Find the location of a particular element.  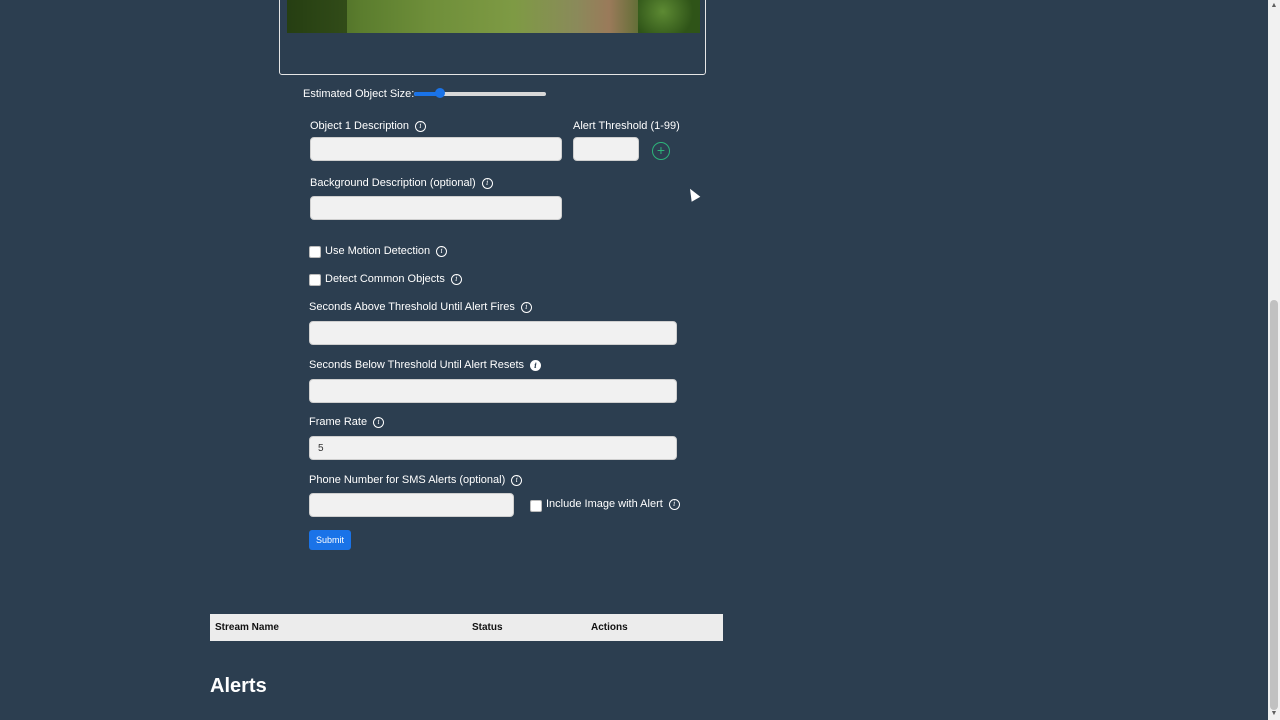

include-image-checkbox is located at coordinates (536, 506).